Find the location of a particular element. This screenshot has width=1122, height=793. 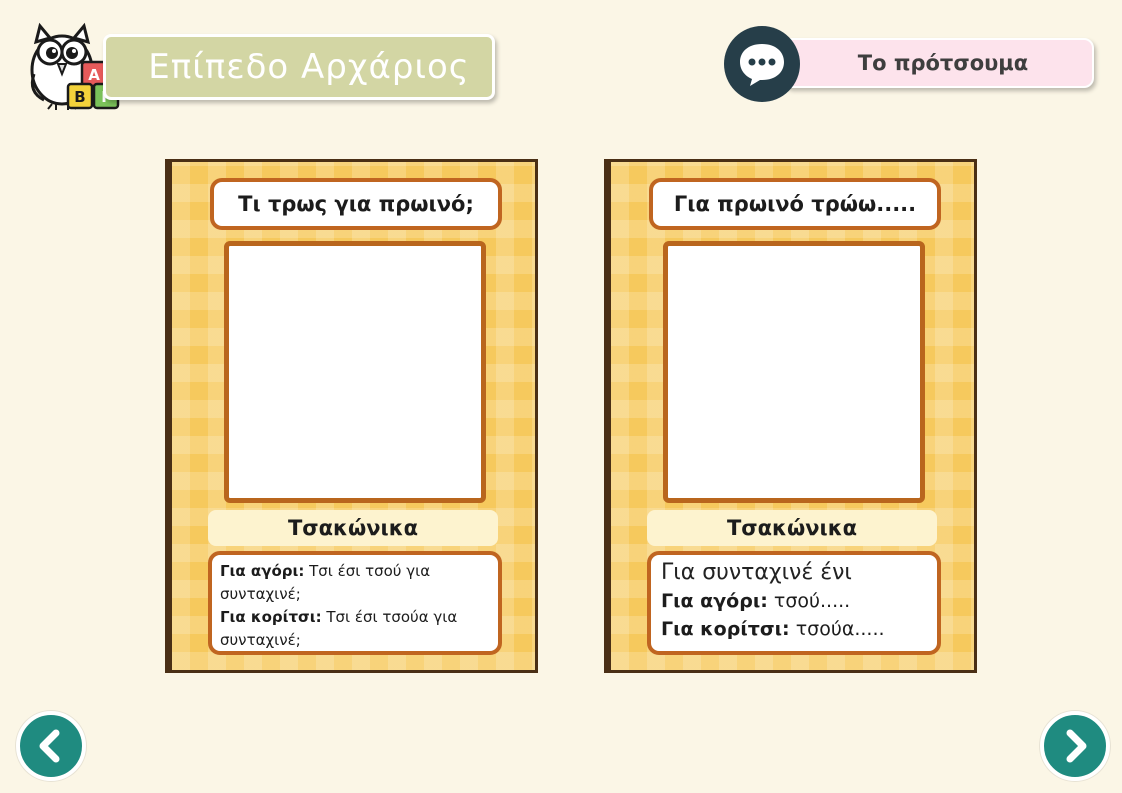

chevron-left-icon is located at coordinates (49, 746).